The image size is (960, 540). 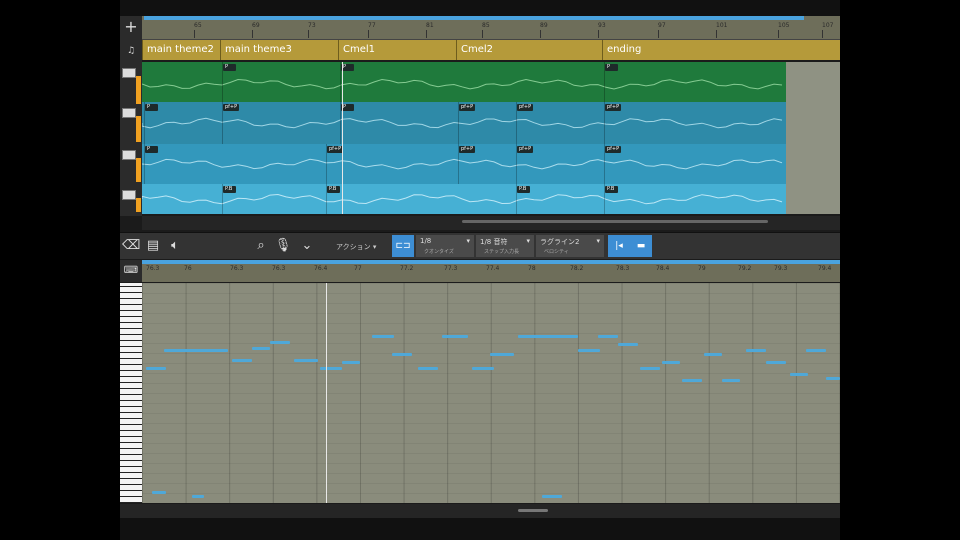 What do you see at coordinates (721, 50) in the screenshot?
I see `marker-region: ending` at bounding box center [721, 50].